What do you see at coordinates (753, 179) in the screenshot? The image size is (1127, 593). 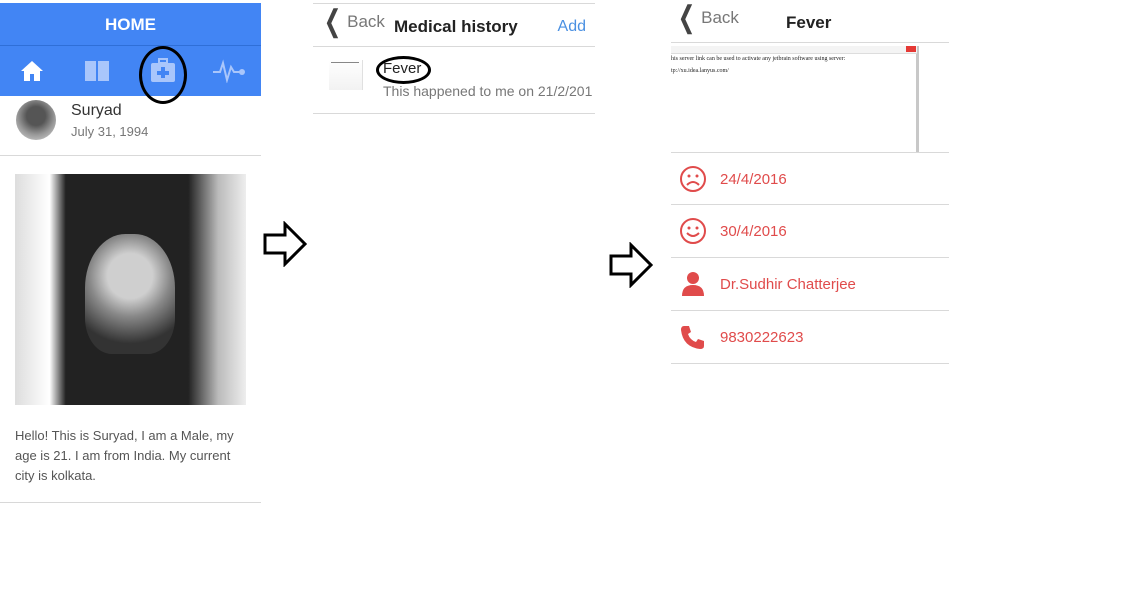 I see `row-text: 24/4/2016` at bounding box center [753, 179].